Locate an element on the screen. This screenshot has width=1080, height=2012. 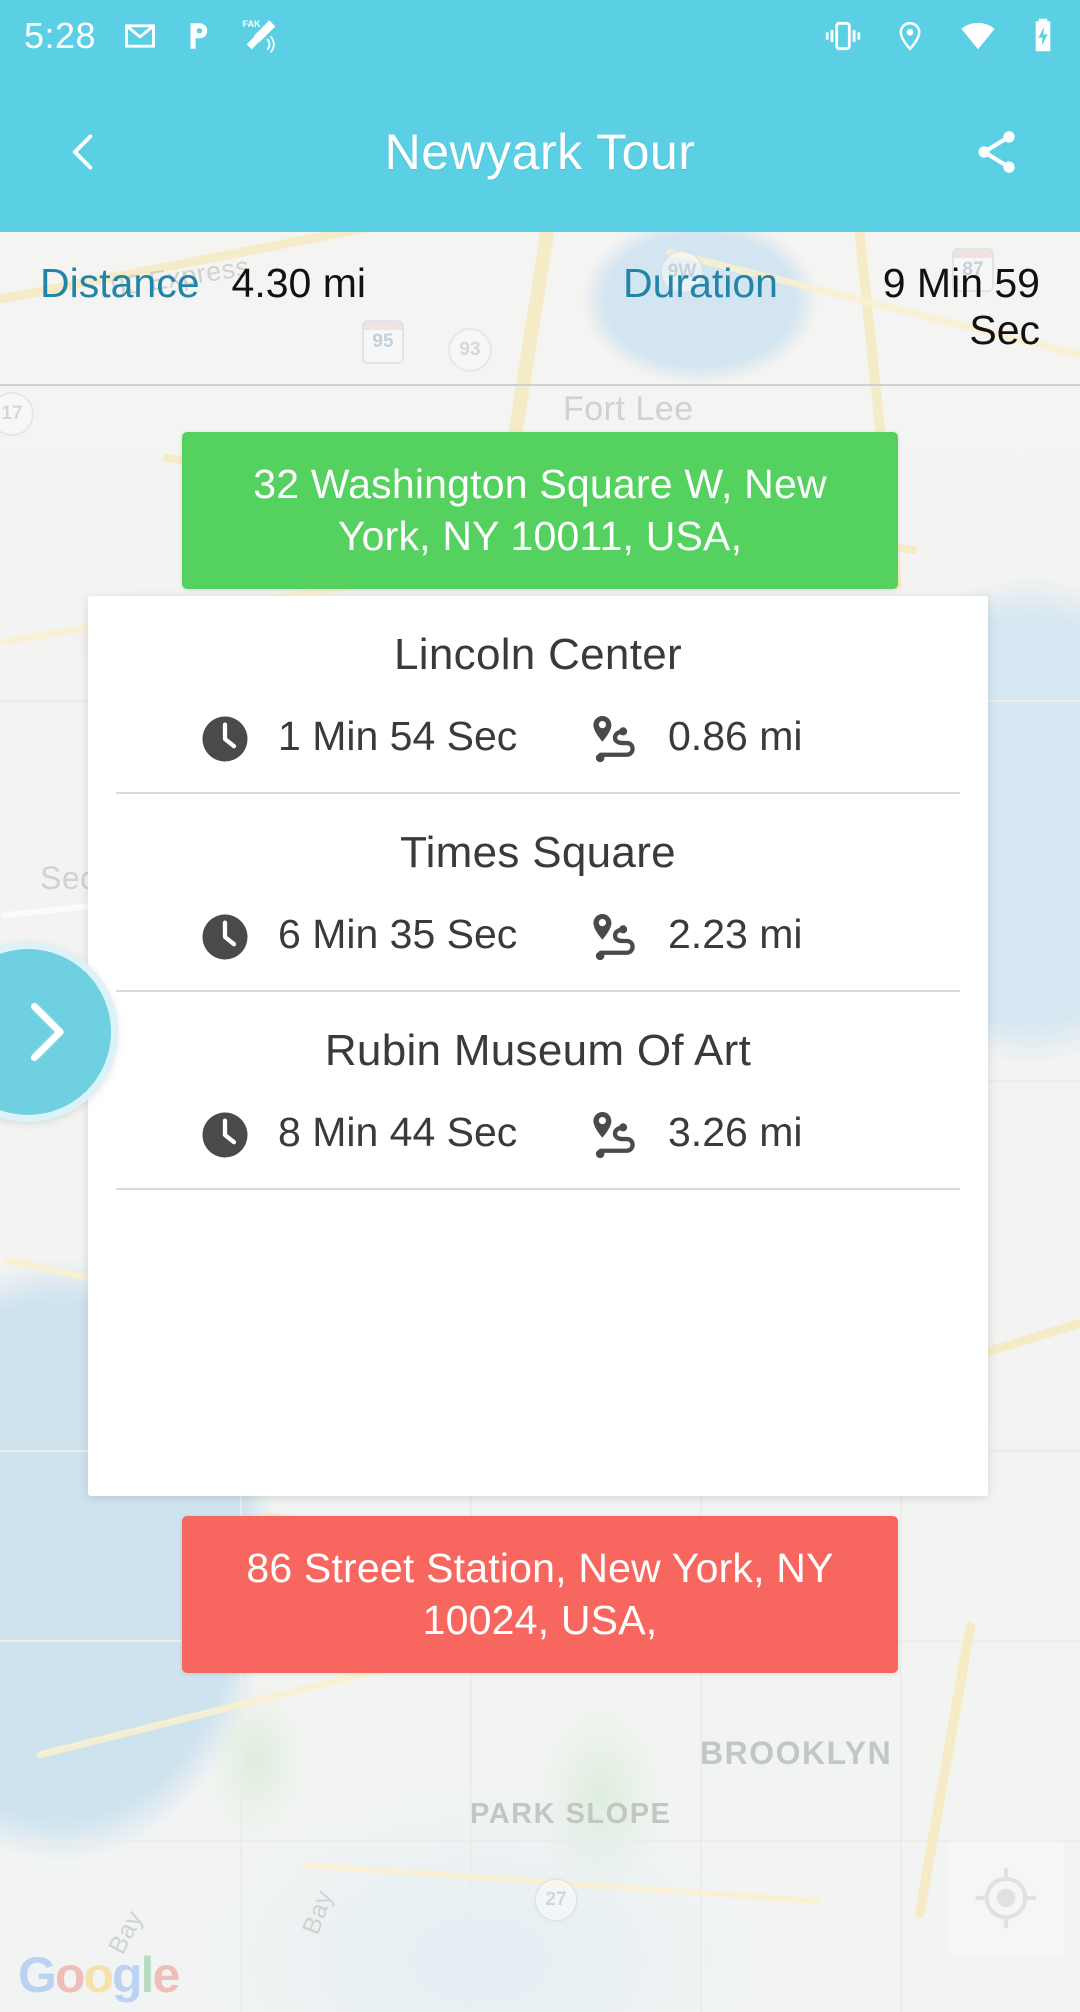
gmail-icon is located at coordinates (140, 36).